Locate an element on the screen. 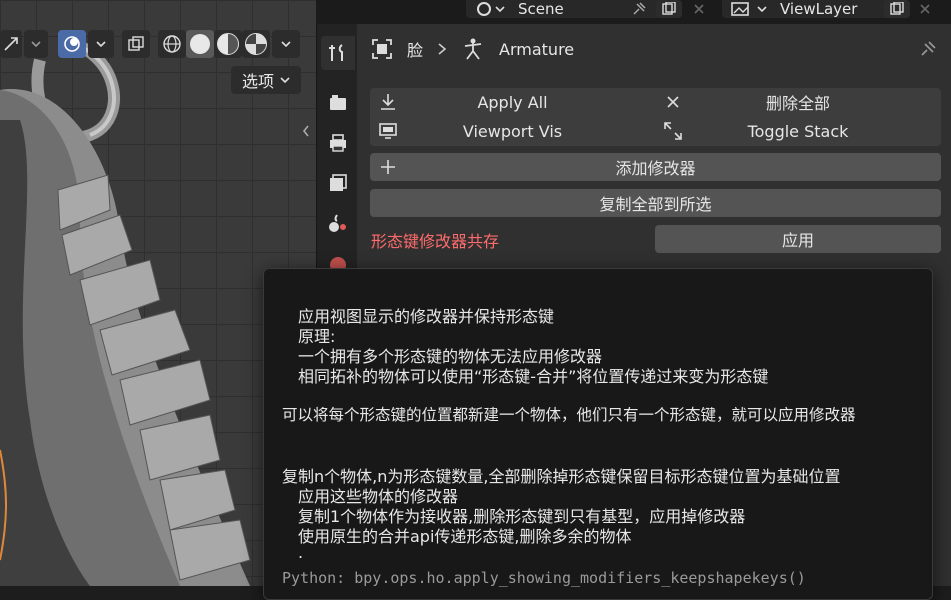 This screenshot has width=951, height=600. tab-scene is located at coordinates (338, 223).